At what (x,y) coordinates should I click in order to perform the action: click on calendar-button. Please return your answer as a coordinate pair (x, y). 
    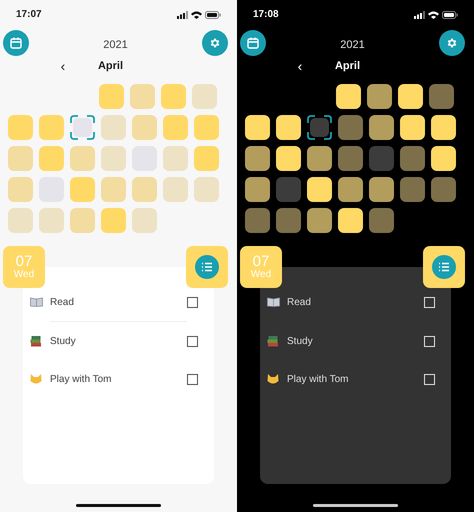
    Looking at the image, I should click on (253, 43).